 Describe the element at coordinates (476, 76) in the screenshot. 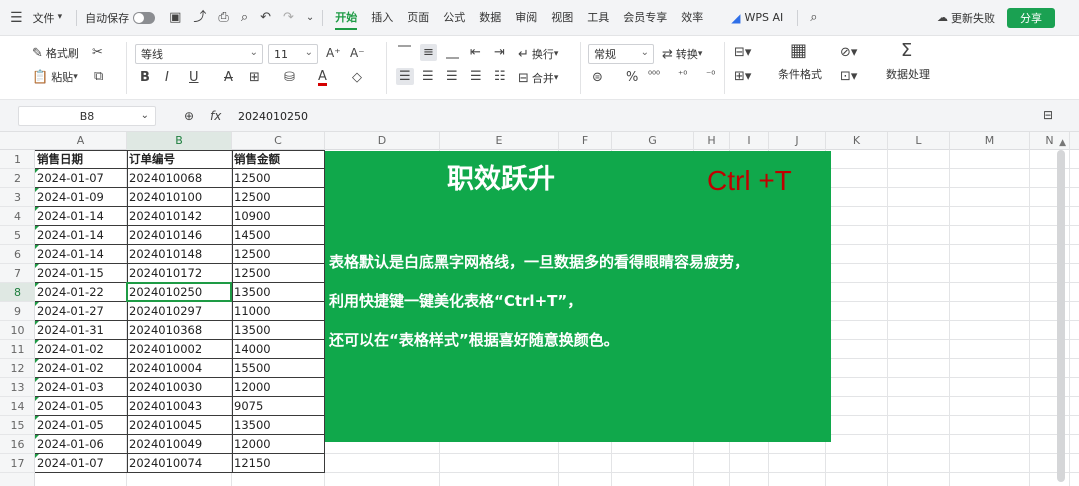

I see `justify-icon: ☰` at that location.